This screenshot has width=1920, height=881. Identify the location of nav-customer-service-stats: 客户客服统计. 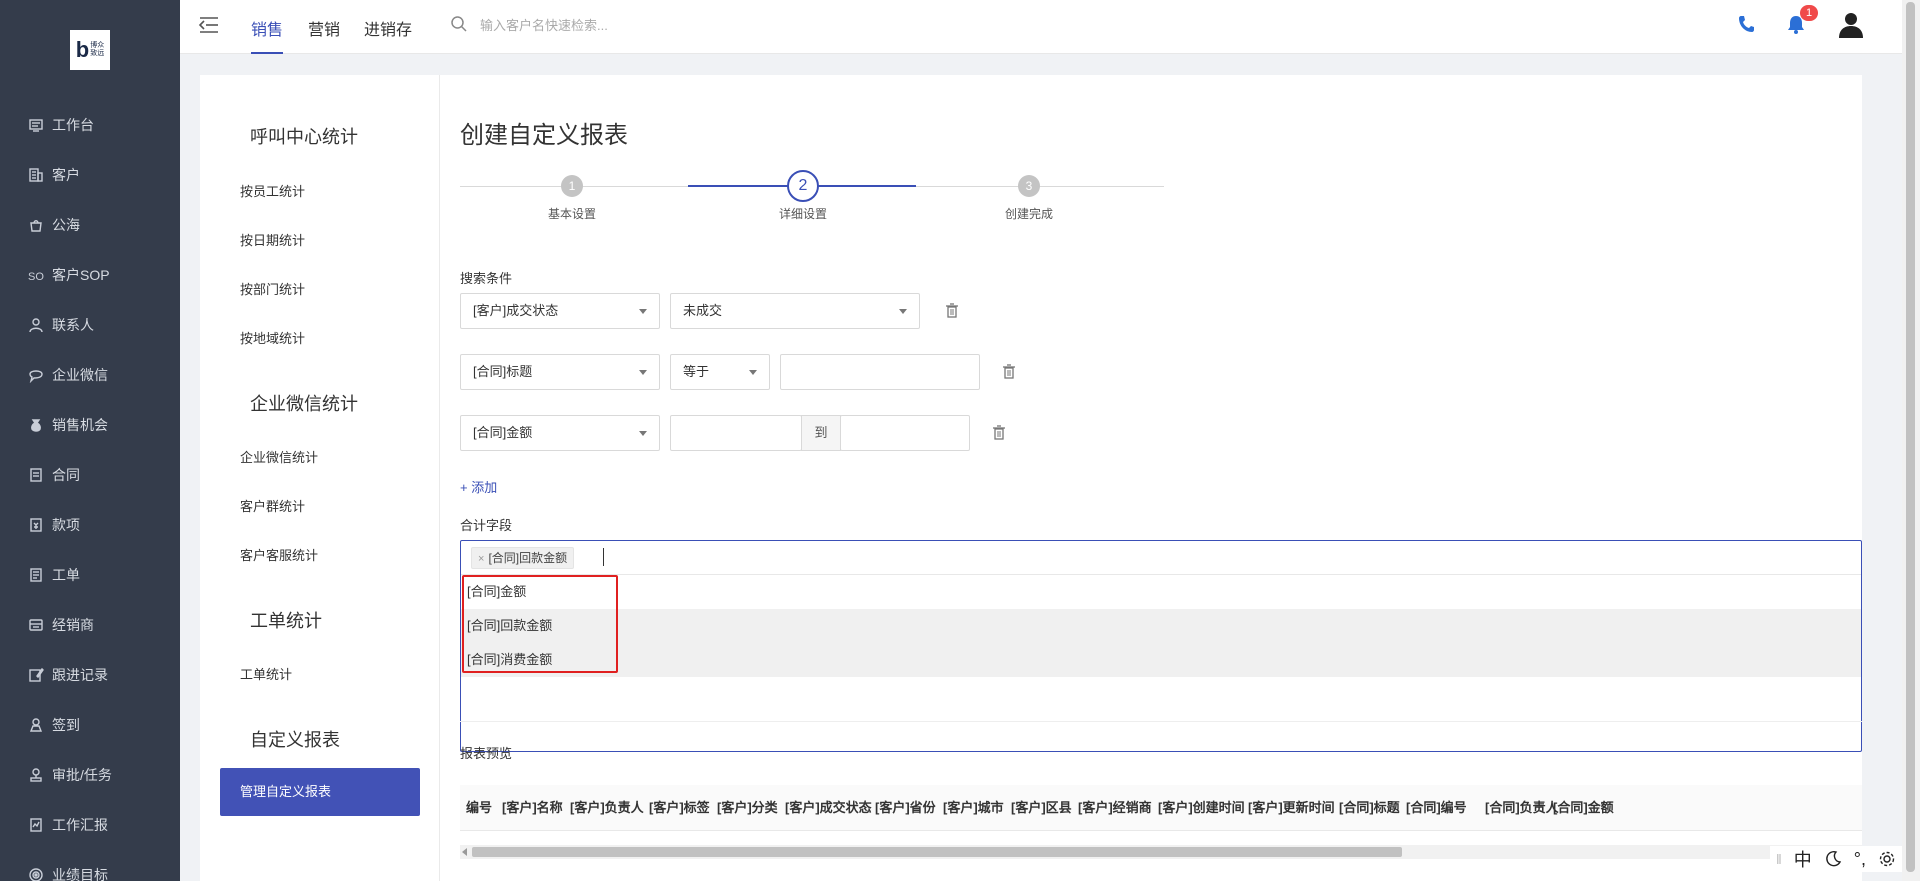
(279, 554).